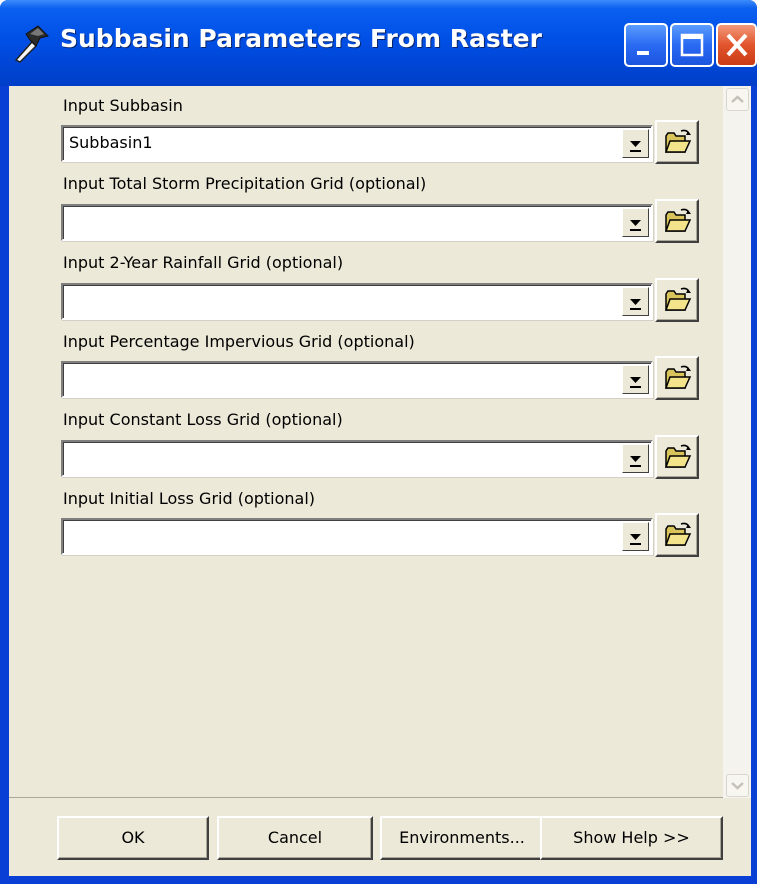 This screenshot has height=884, width=757. I want to click on combobox-value: Subbasin1, so click(111, 142).